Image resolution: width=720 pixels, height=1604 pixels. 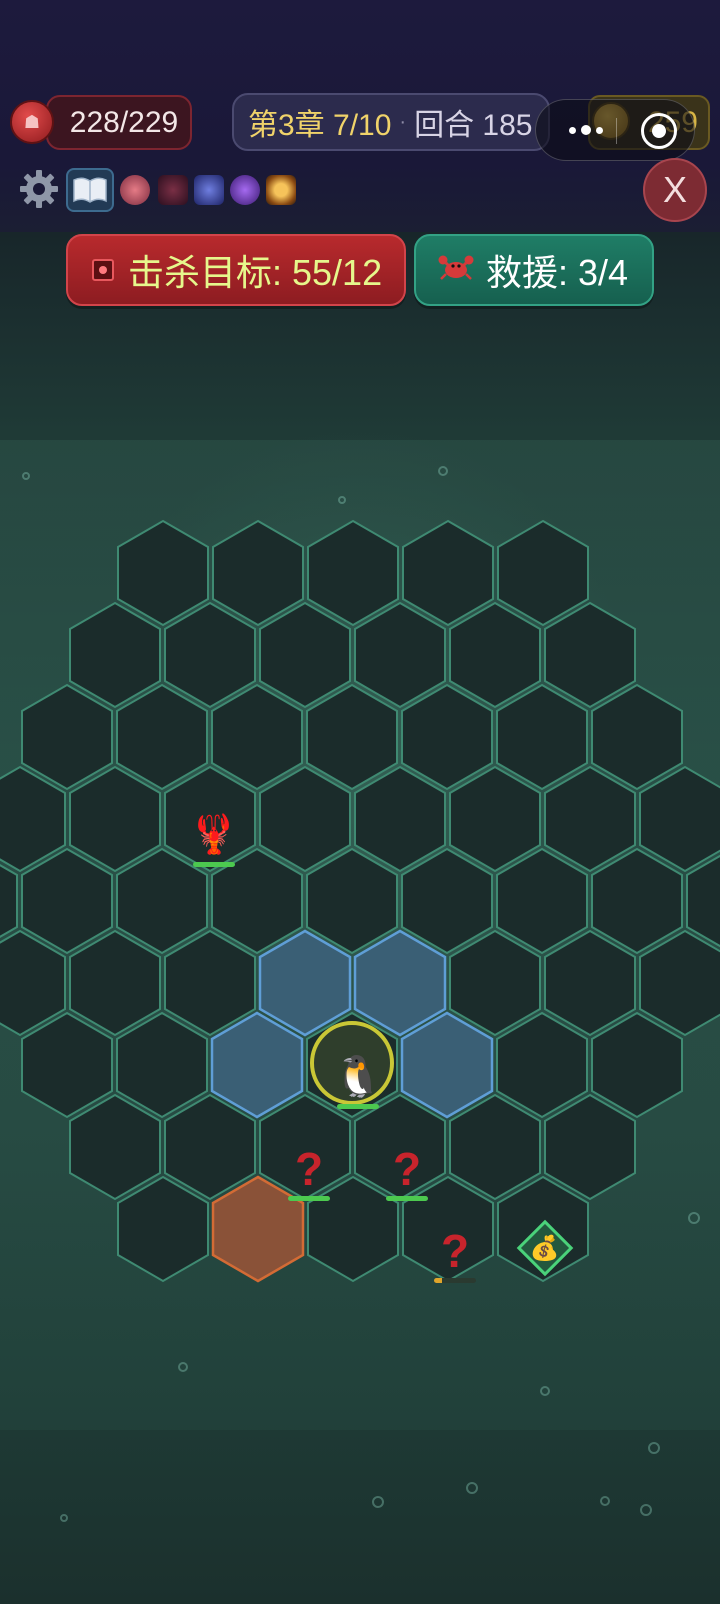 I want to click on treasure-icon: 💰, so click(x=545, y=1248).